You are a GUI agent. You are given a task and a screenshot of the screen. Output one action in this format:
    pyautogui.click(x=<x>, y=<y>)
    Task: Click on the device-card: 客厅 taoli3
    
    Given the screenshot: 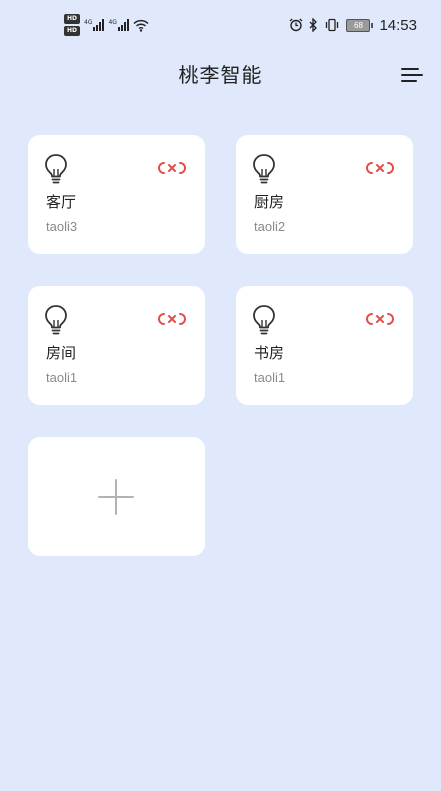 What is the action you would take?
    pyautogui.click(x=116, y=194)
    